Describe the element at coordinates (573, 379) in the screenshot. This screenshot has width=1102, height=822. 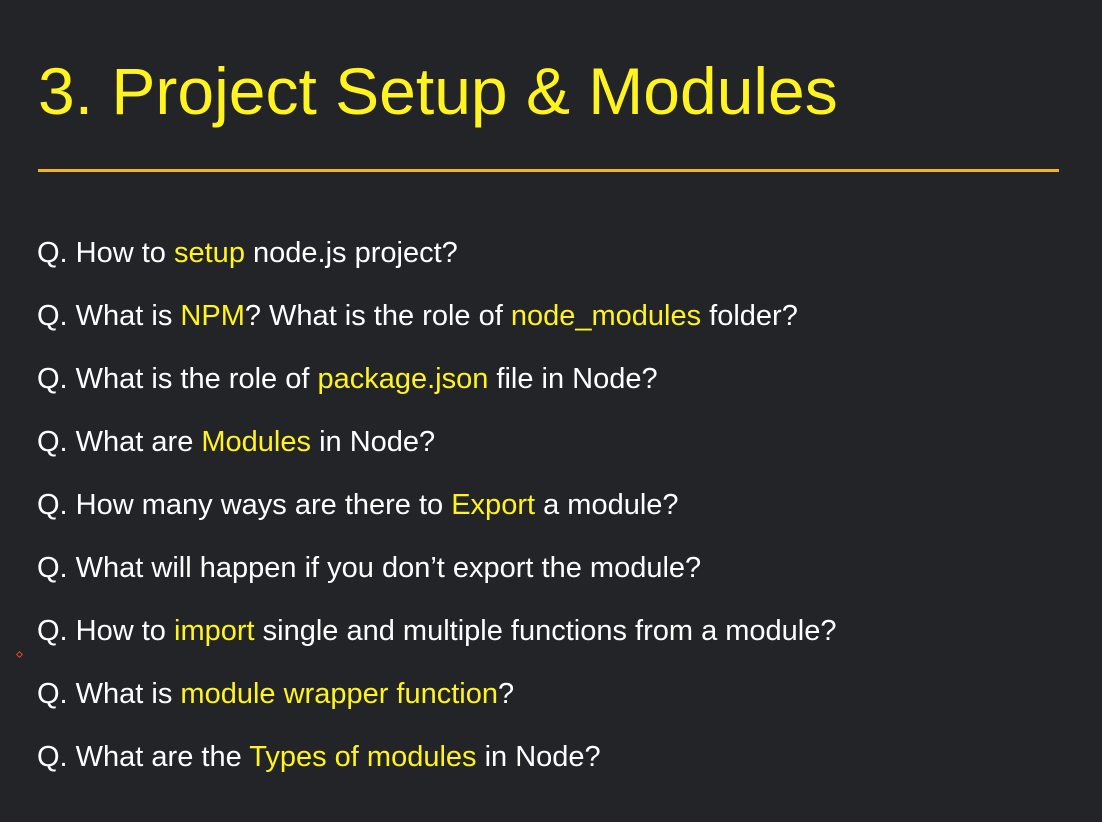
I see `question-text: file in Node?` at that location.